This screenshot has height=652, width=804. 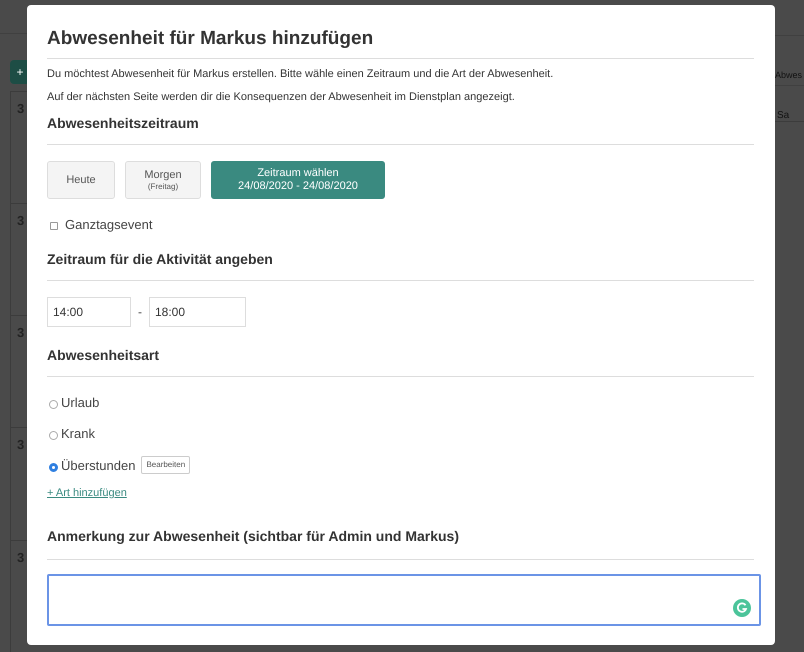 I want to click on period-button: Heute, so click(x=81, y=180).